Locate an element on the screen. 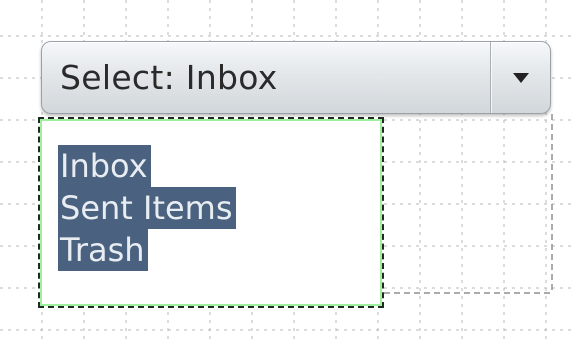 This screenshot has height=339, width=573. dropdown-items: Inbox Sent Items Trash is located at coordinates (147, 208).